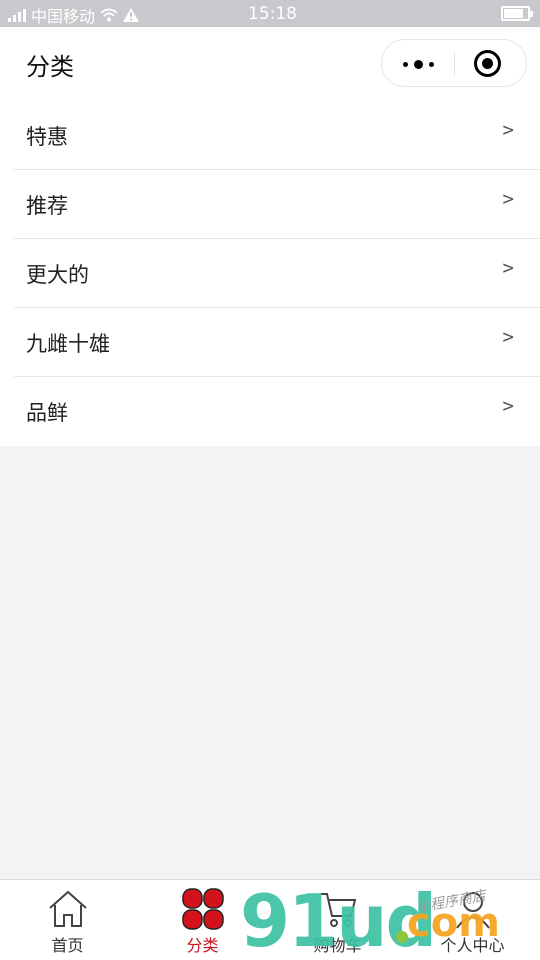 The image size is (540, 960). I want to click on home-icon, so click(68, 908).